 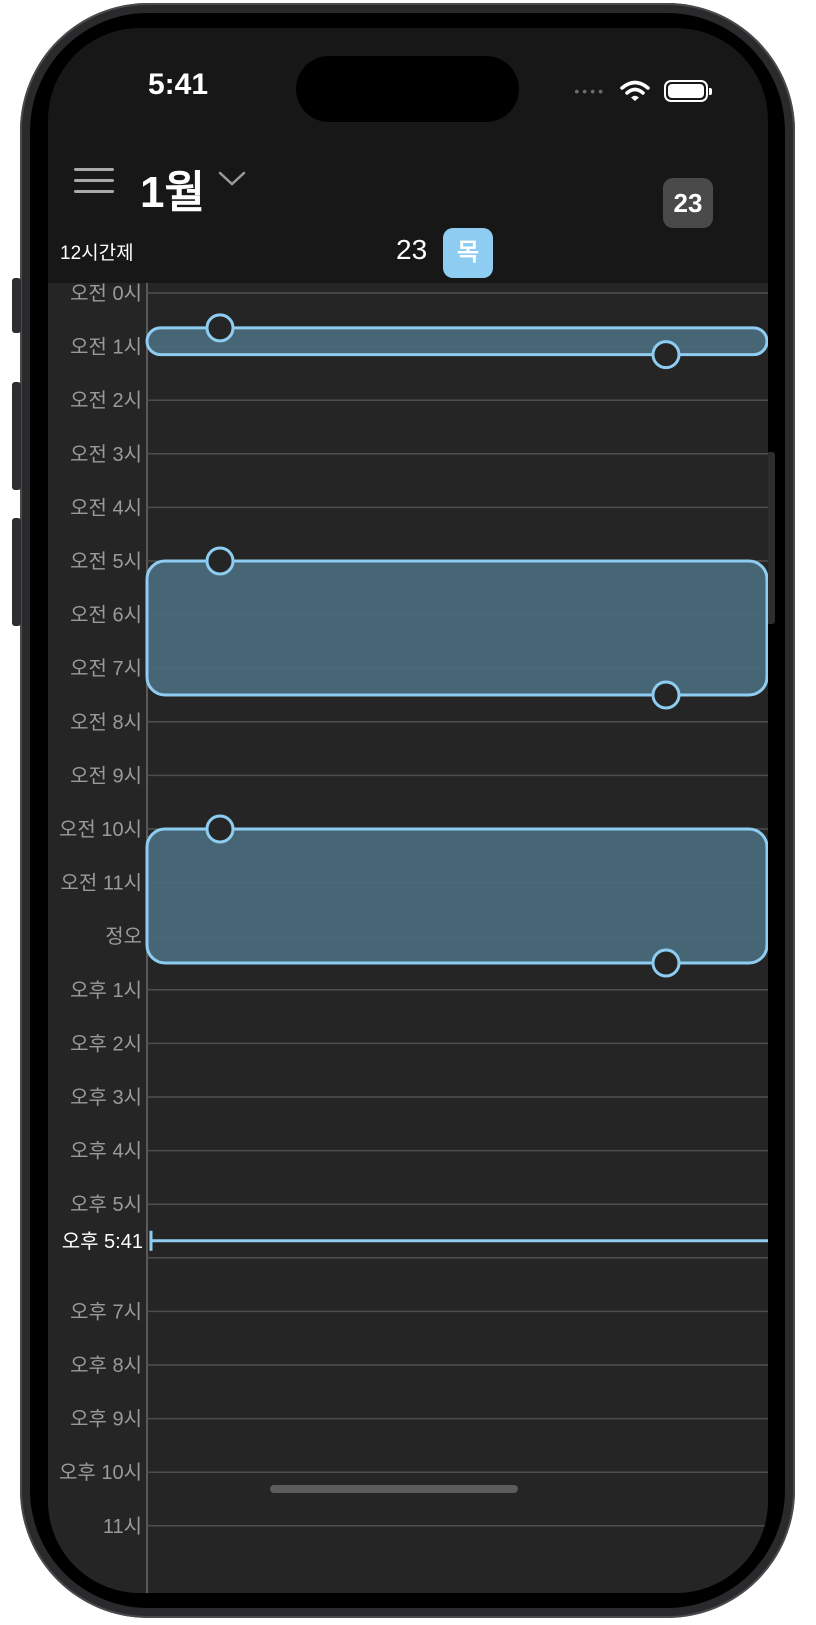 What do you see at coordinates (394, 1489) in the screenshot?
I see `home-indicator` at bounding box center [394, 1489].